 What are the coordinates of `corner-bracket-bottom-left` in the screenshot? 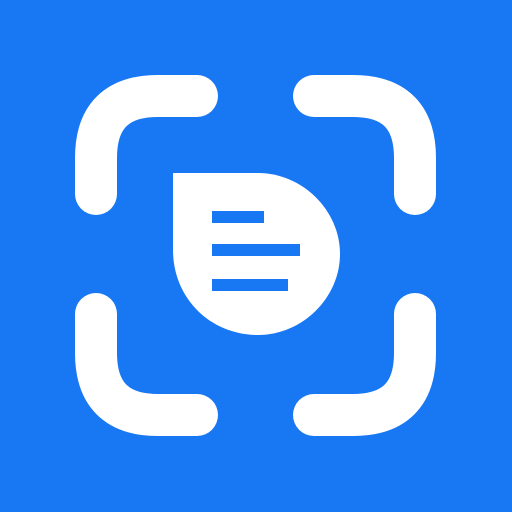 It's located at (146, 364).